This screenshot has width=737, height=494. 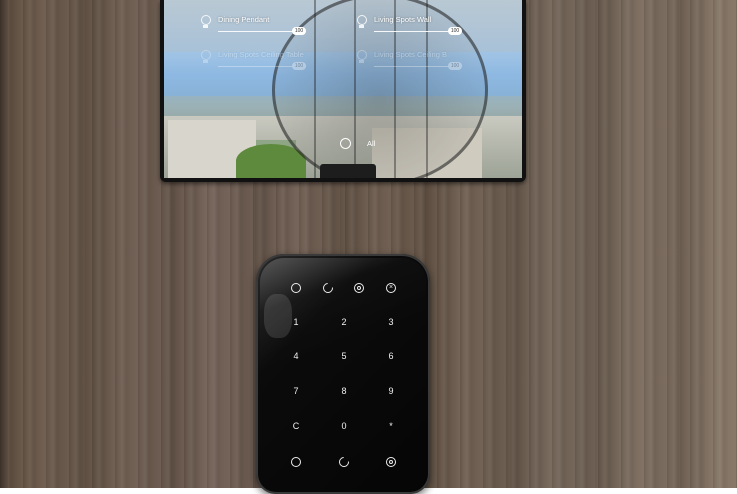 I want to click on scene-row-faint: Living Spots Ceiling Table 100, so click(x=253, y=62).